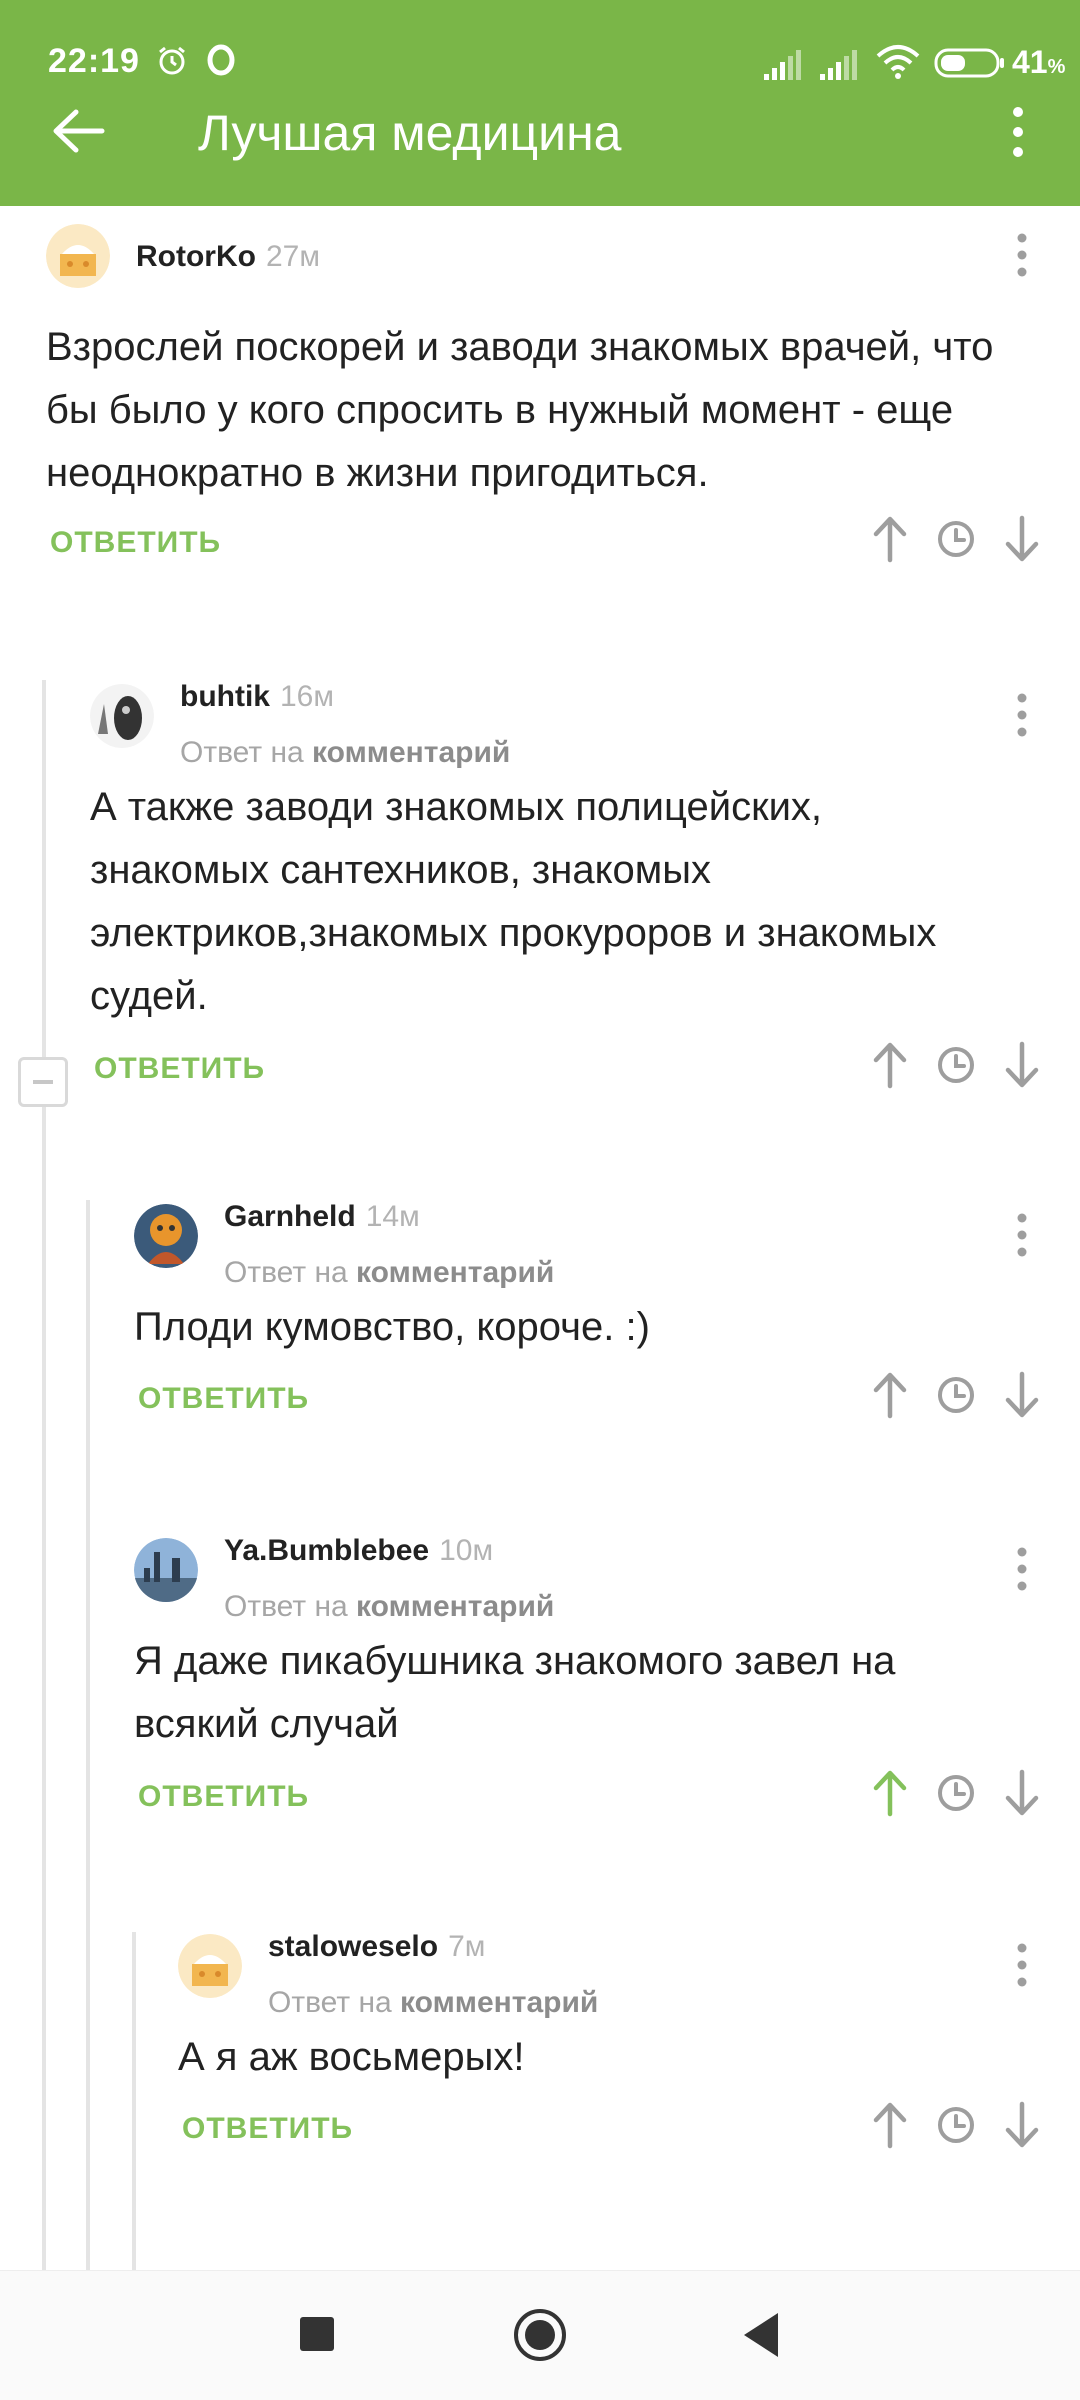  What do you see at coordinates (392, 1216) in the screenshot?
I see `comment-time: 14м` at bounding box center [392, 1216].